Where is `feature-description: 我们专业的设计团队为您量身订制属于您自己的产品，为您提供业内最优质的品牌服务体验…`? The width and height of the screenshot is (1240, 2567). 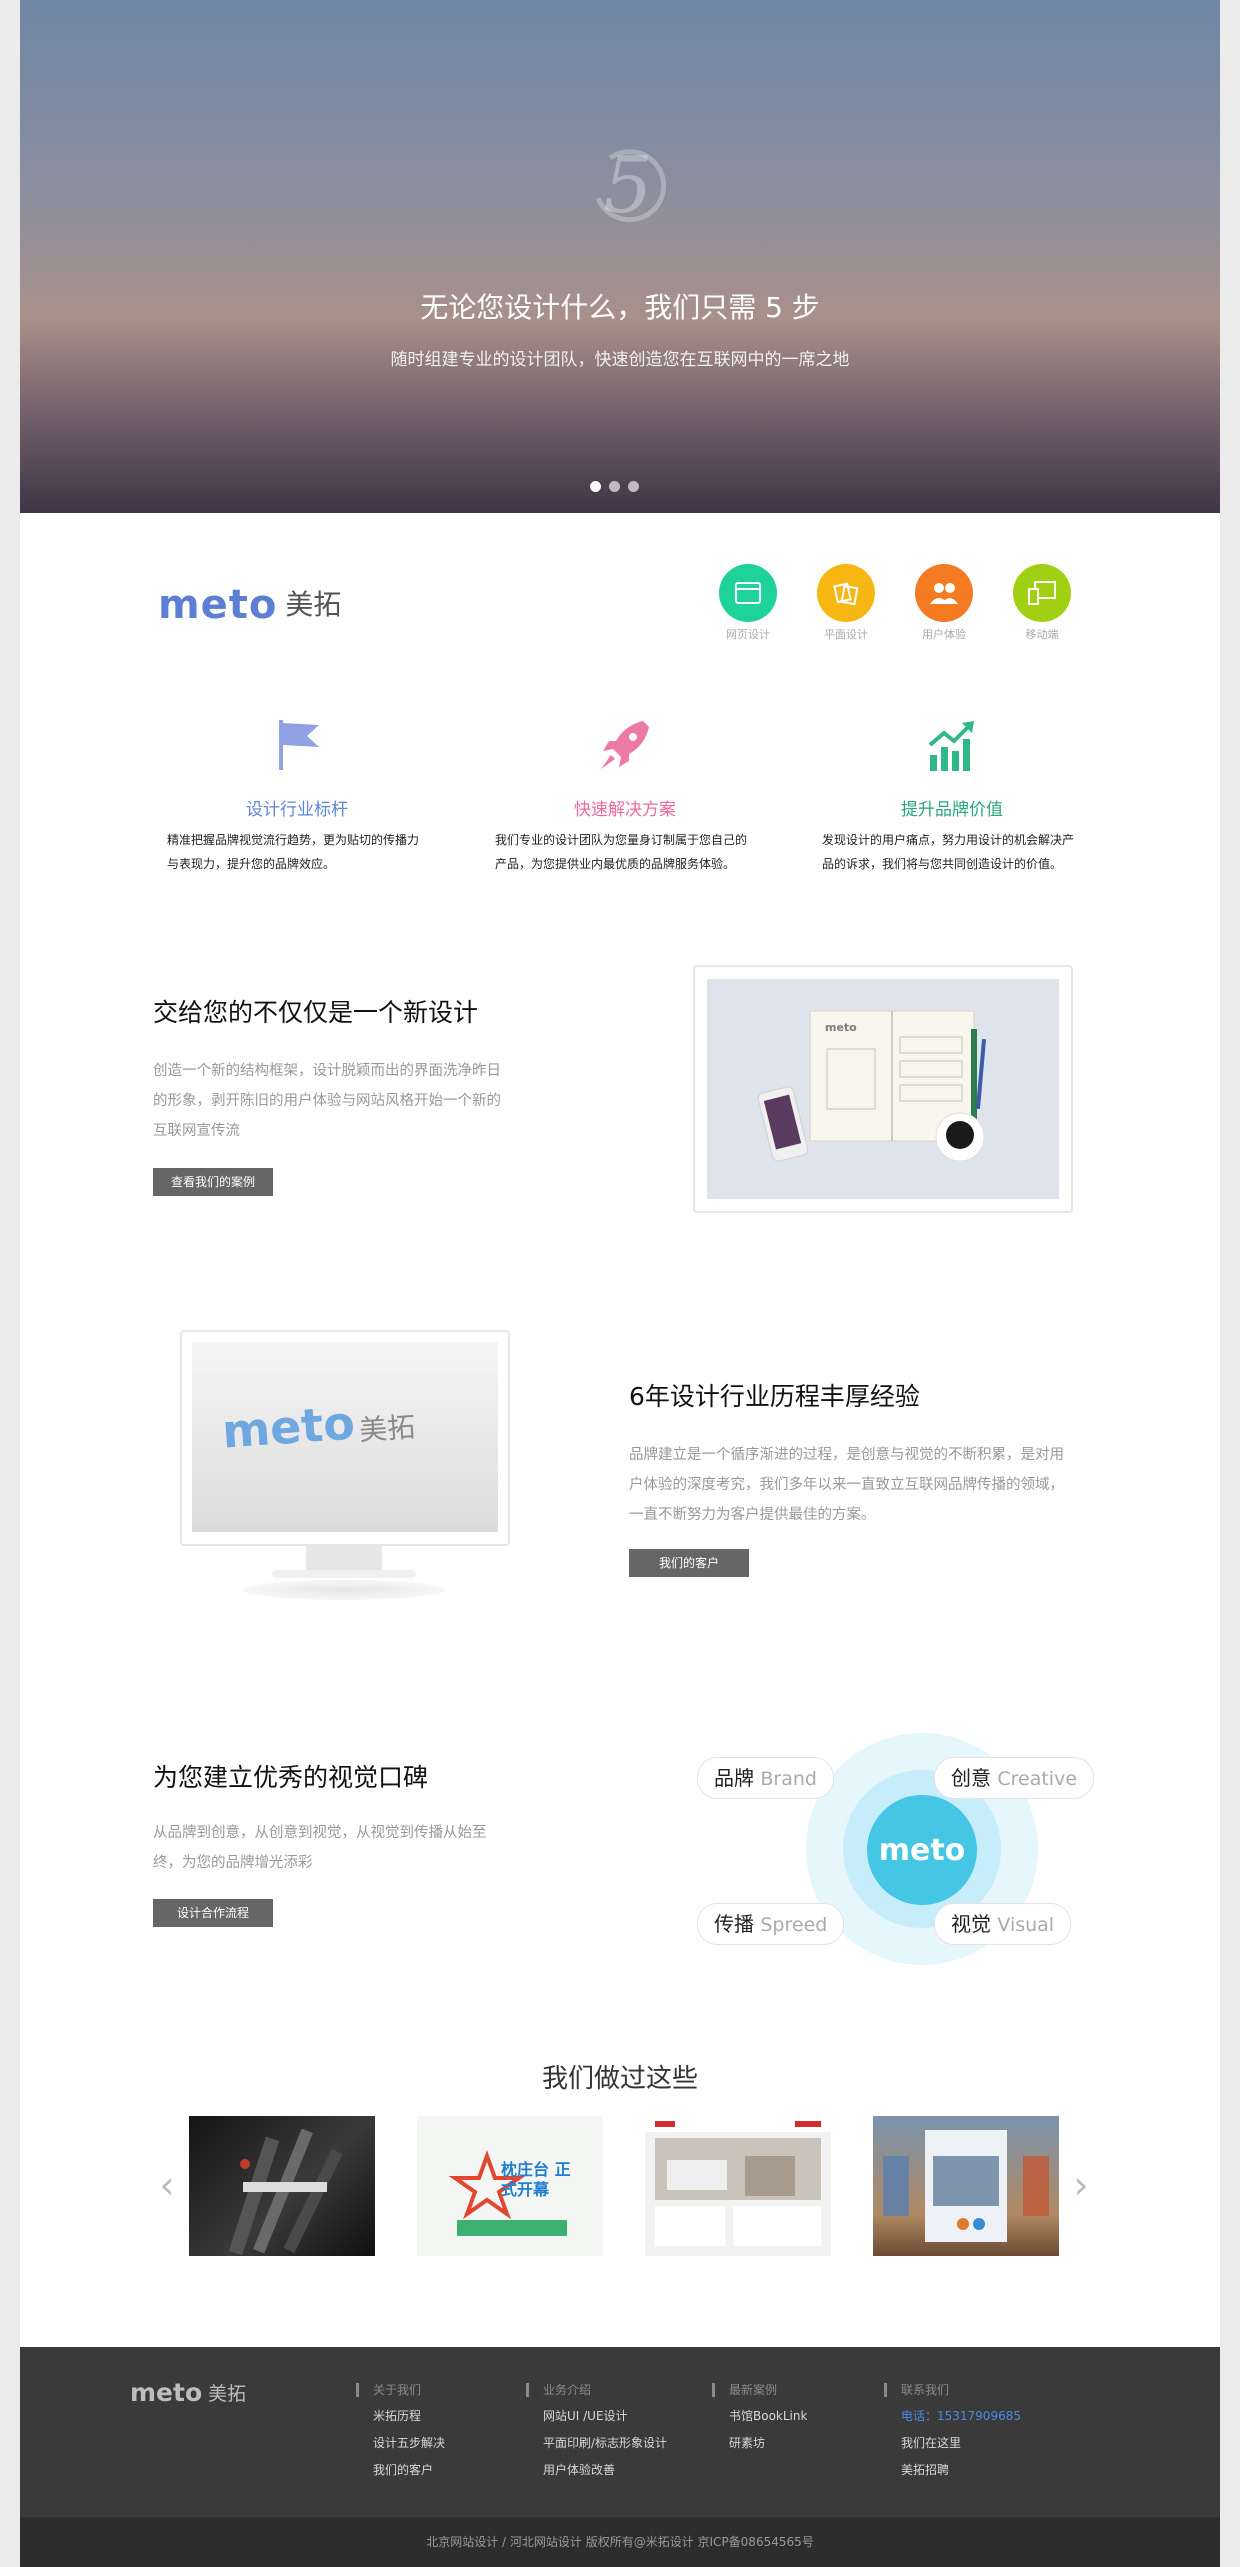 feature-description: 我们专业的设计团队为您量身订制属于您自己的产品，为您提供业内最优质的品牌服务体验… is located at coordinates (621, 852).